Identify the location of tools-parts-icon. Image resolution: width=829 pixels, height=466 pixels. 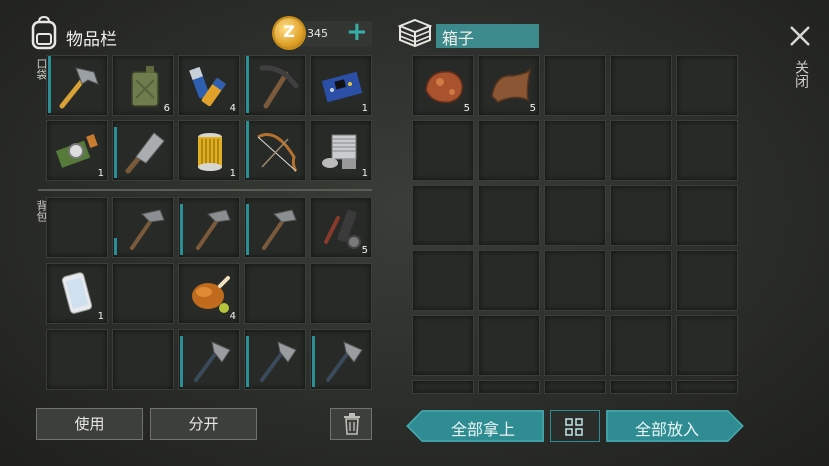
(342, 229).